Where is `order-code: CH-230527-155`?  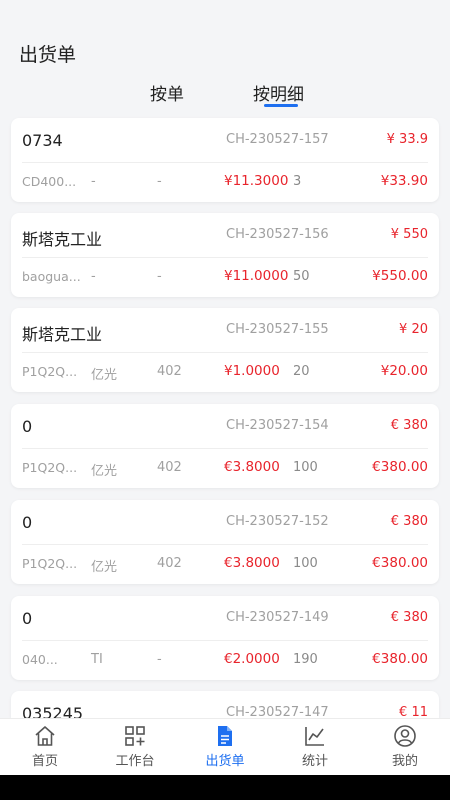
order-code: CH-230527-155 is located at coordinates (277, 329).